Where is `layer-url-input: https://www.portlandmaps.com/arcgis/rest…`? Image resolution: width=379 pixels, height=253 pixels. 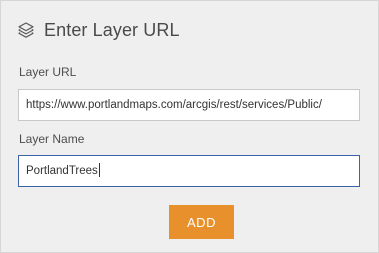 layer-url-input: https://www.portlandmaps.com/arcgis/rest… is located at coordinates (189, 105).